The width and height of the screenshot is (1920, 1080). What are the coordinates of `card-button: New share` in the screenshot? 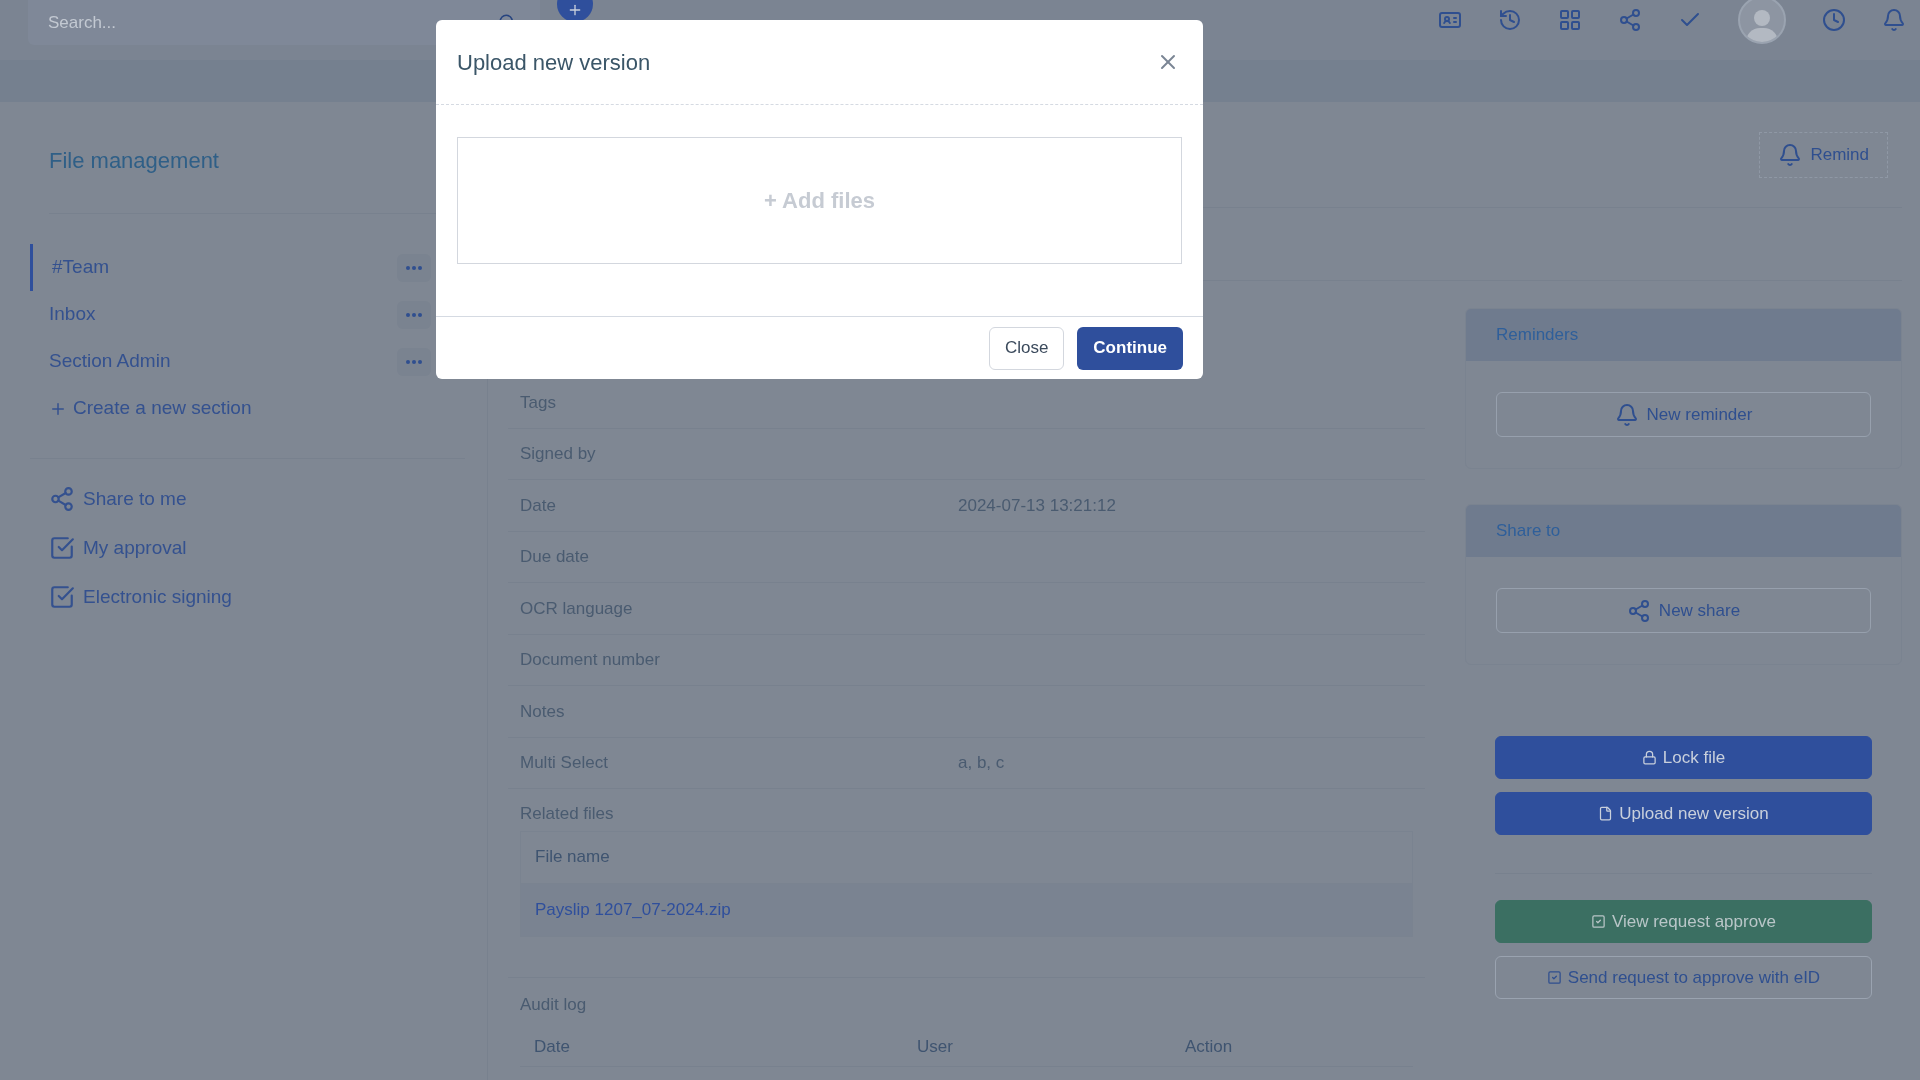 It's located at (1683, 610).